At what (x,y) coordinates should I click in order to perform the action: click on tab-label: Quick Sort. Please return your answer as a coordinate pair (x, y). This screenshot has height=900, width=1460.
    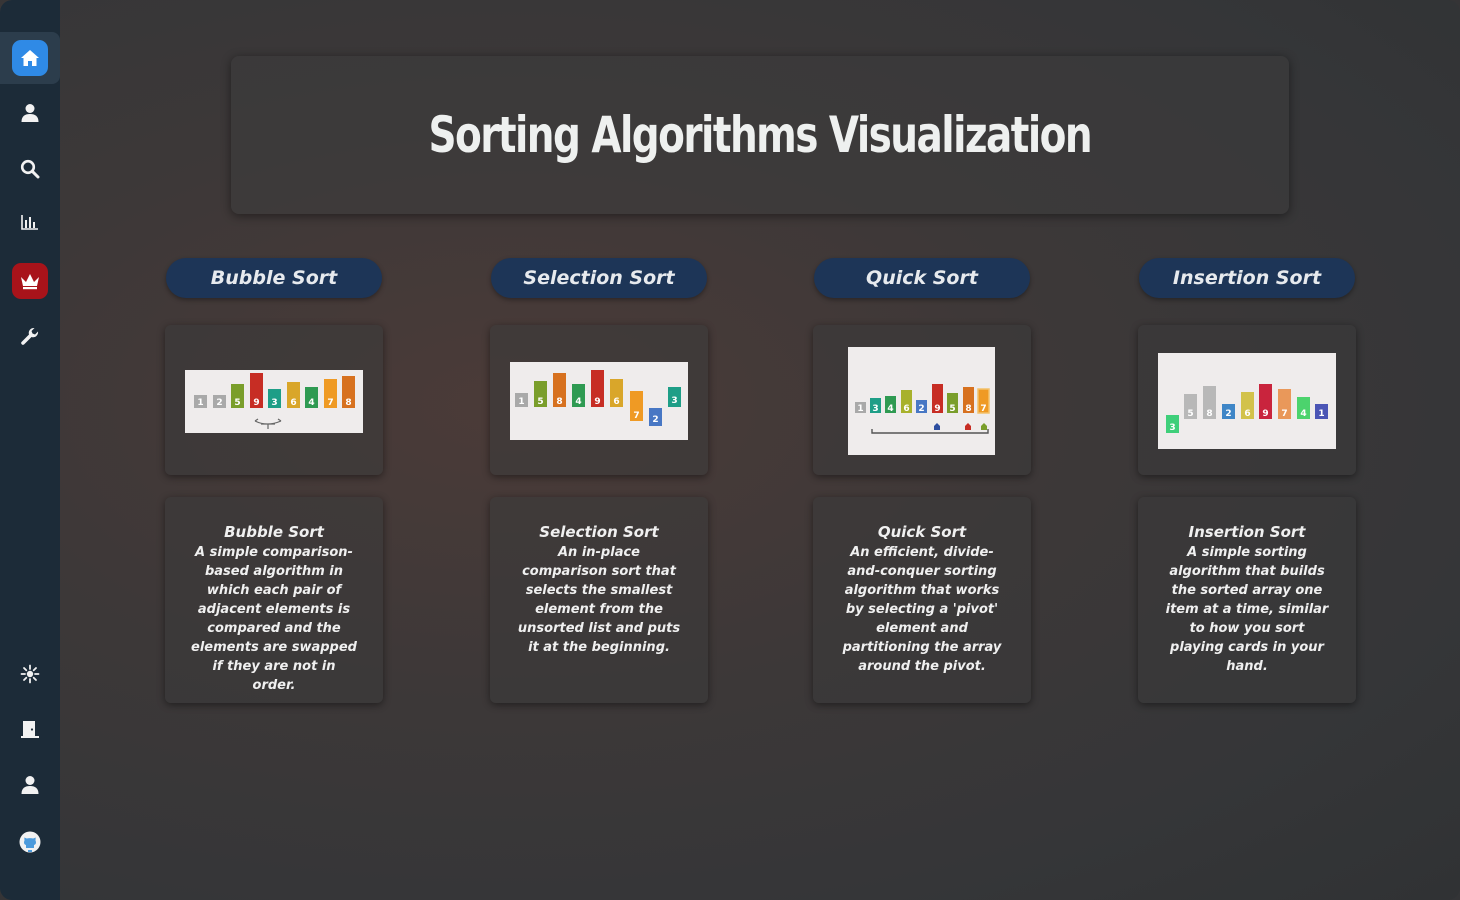
    Looking at the image, I should click on (922, 278).